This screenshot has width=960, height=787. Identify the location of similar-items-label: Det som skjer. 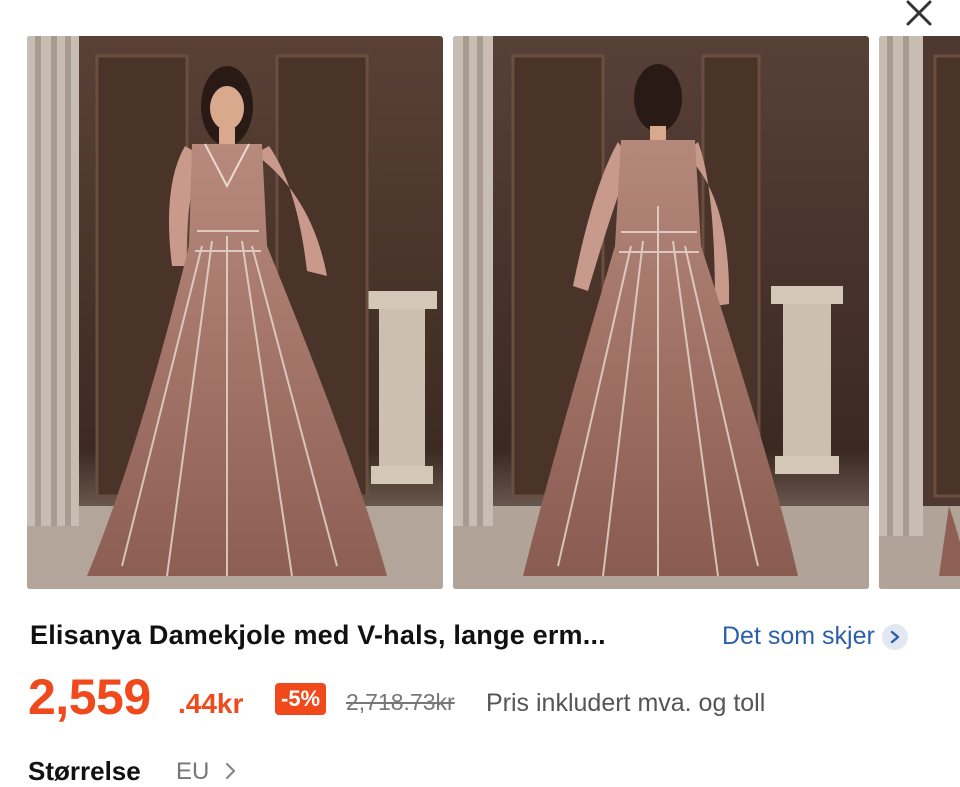
(798, 636).